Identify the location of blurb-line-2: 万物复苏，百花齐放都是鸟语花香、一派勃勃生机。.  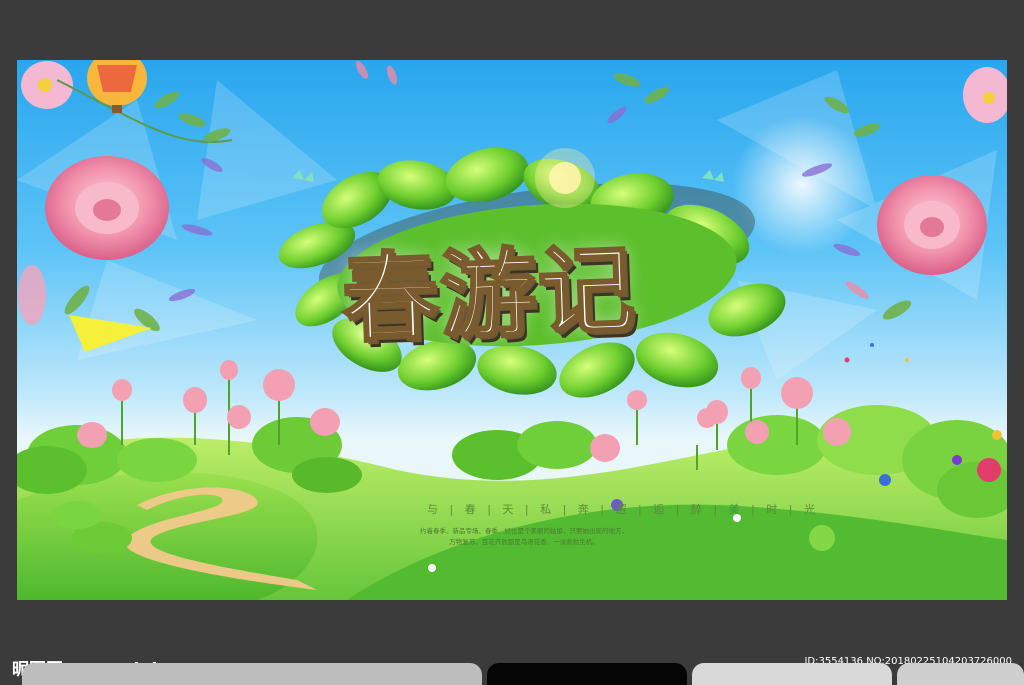
(524, 542).